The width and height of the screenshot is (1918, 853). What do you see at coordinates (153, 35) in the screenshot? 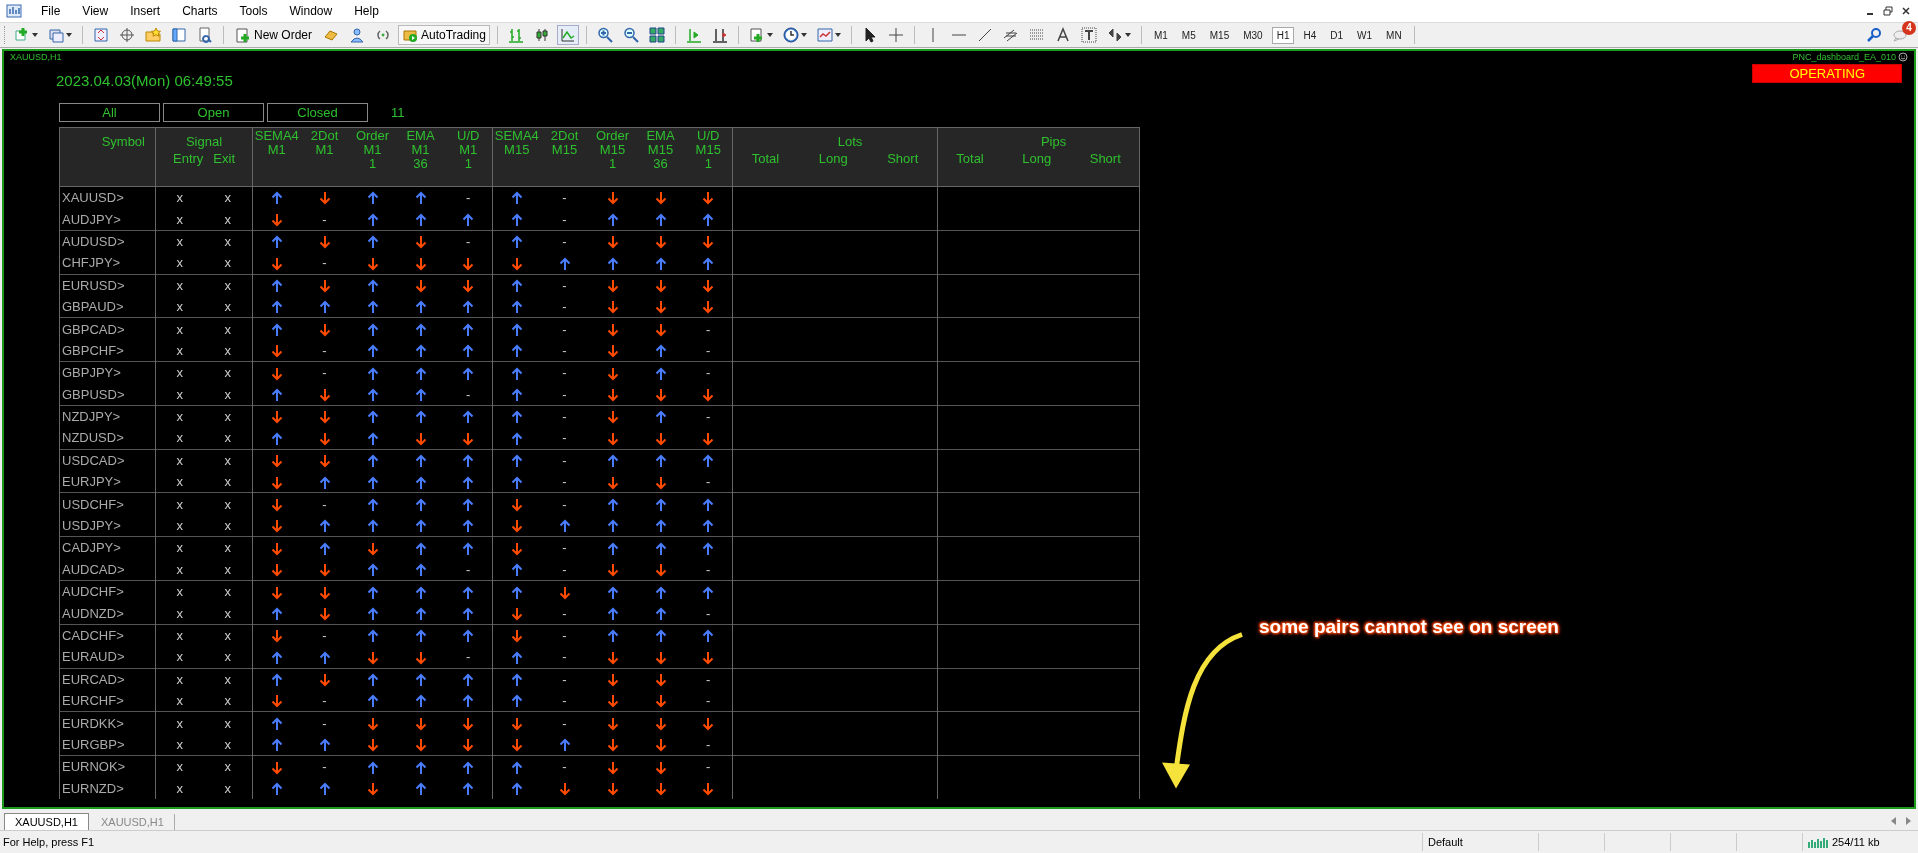
I see `star-folder-icon` at bounding box center [153, 35].